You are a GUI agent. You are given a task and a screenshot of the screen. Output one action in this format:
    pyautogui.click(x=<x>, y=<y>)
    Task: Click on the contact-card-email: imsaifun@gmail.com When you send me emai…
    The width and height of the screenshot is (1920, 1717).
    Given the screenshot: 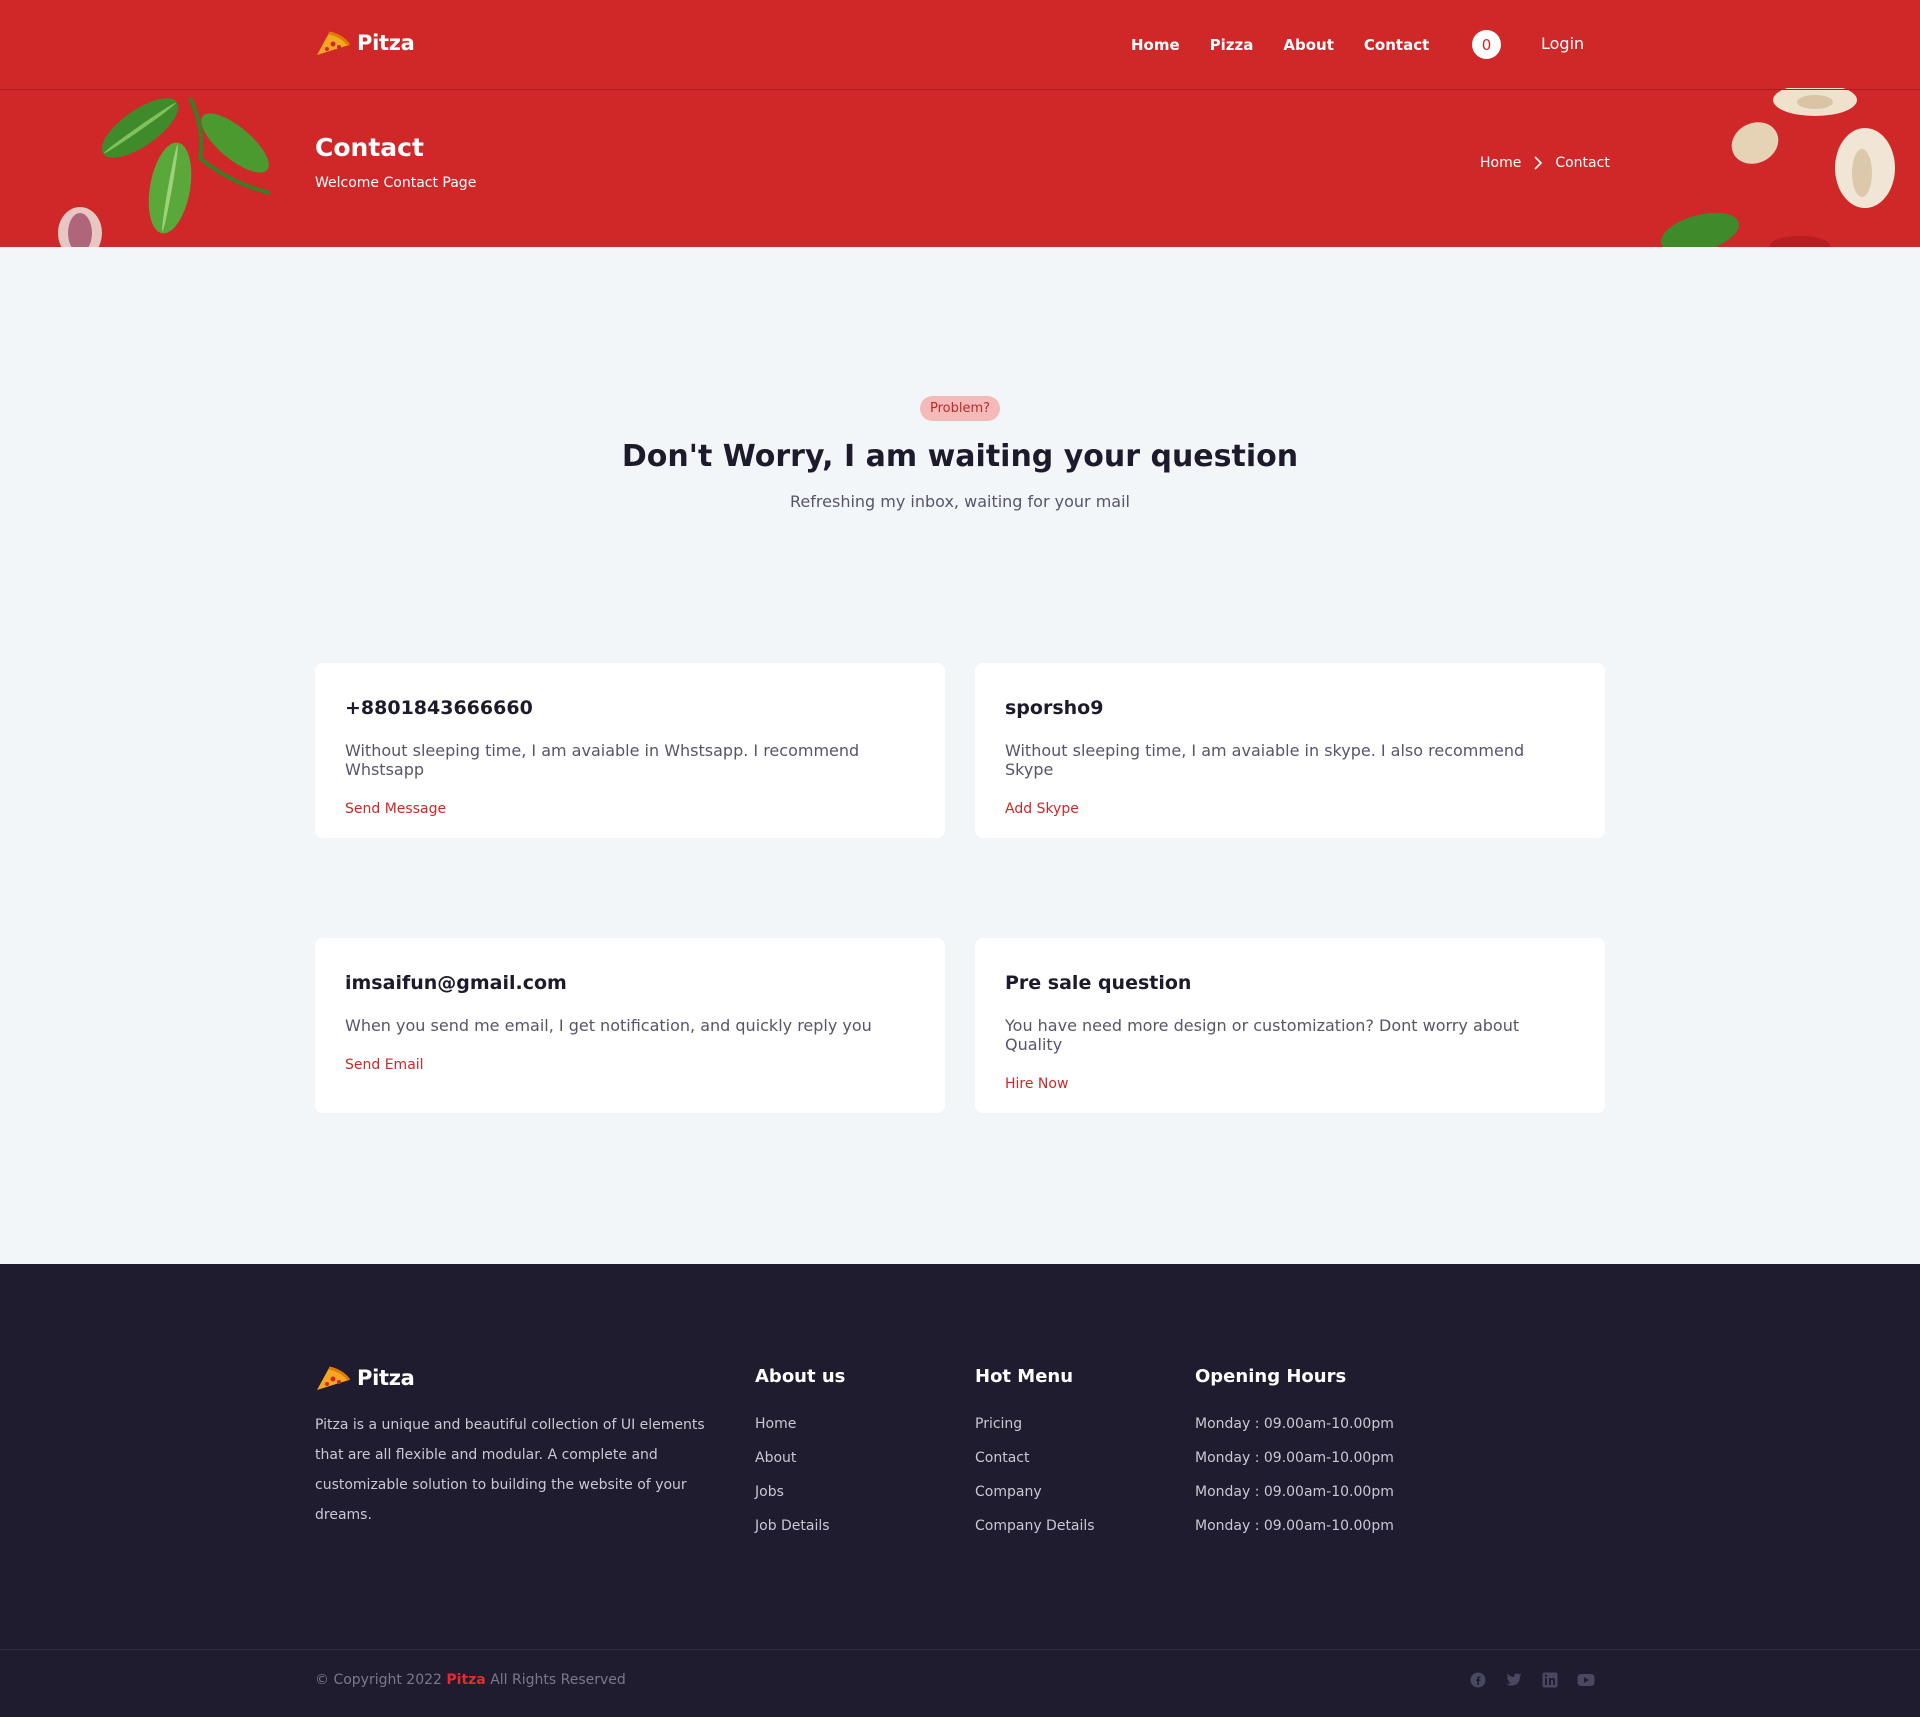 What is the action you would take?
    pyautogui.click(x=630, y=1025)
    